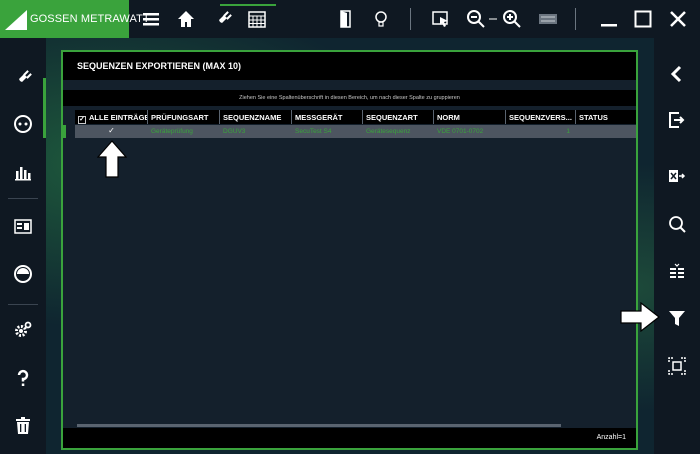 The height and width of the screenshot is (454, 700). Describe the element at coordinates (82, 120) in the screenshot. I see `select-all-checkbox: ✓` at that location.